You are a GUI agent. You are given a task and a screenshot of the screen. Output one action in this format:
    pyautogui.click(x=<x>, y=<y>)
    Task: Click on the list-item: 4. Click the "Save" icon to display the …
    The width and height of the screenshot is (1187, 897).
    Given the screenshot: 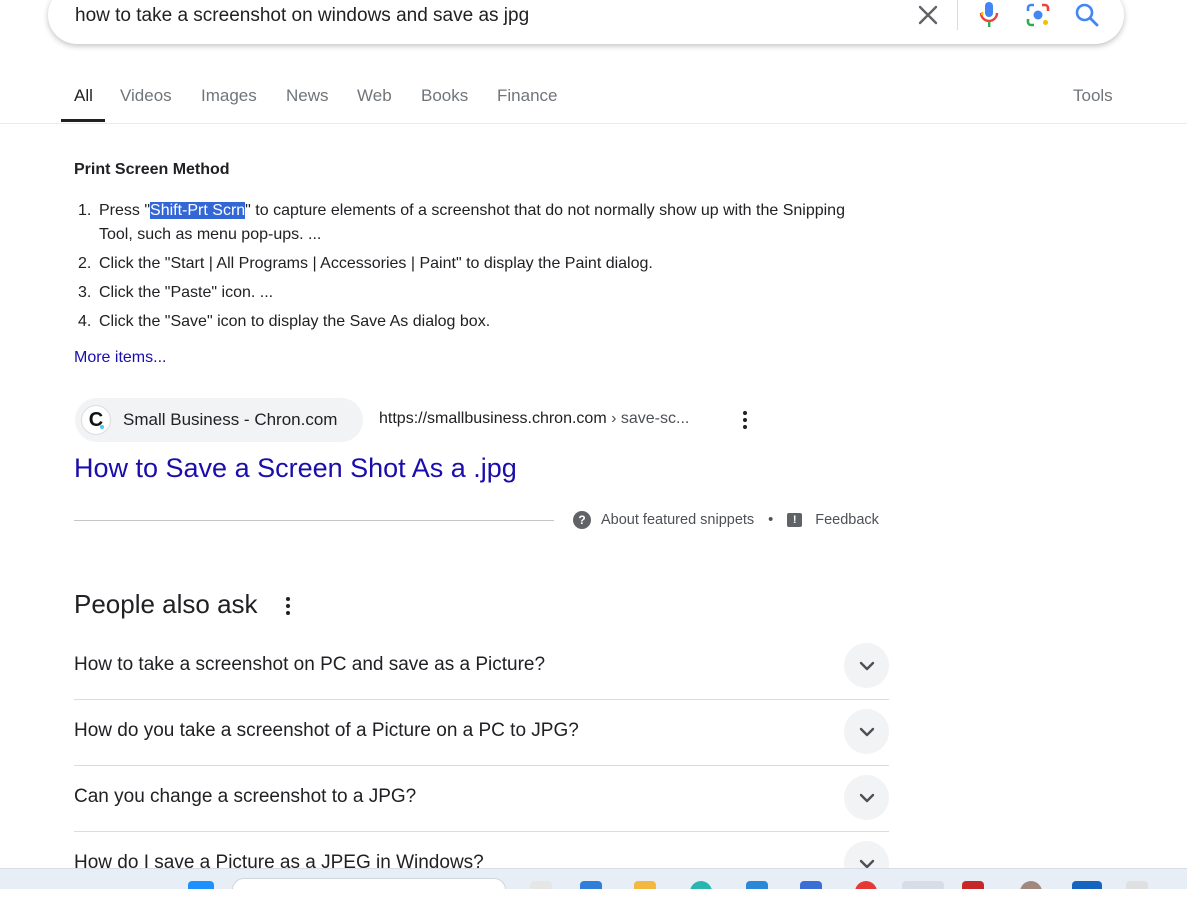 What is the action you would take?
    pyautogui.click(x=474, y=322)
    